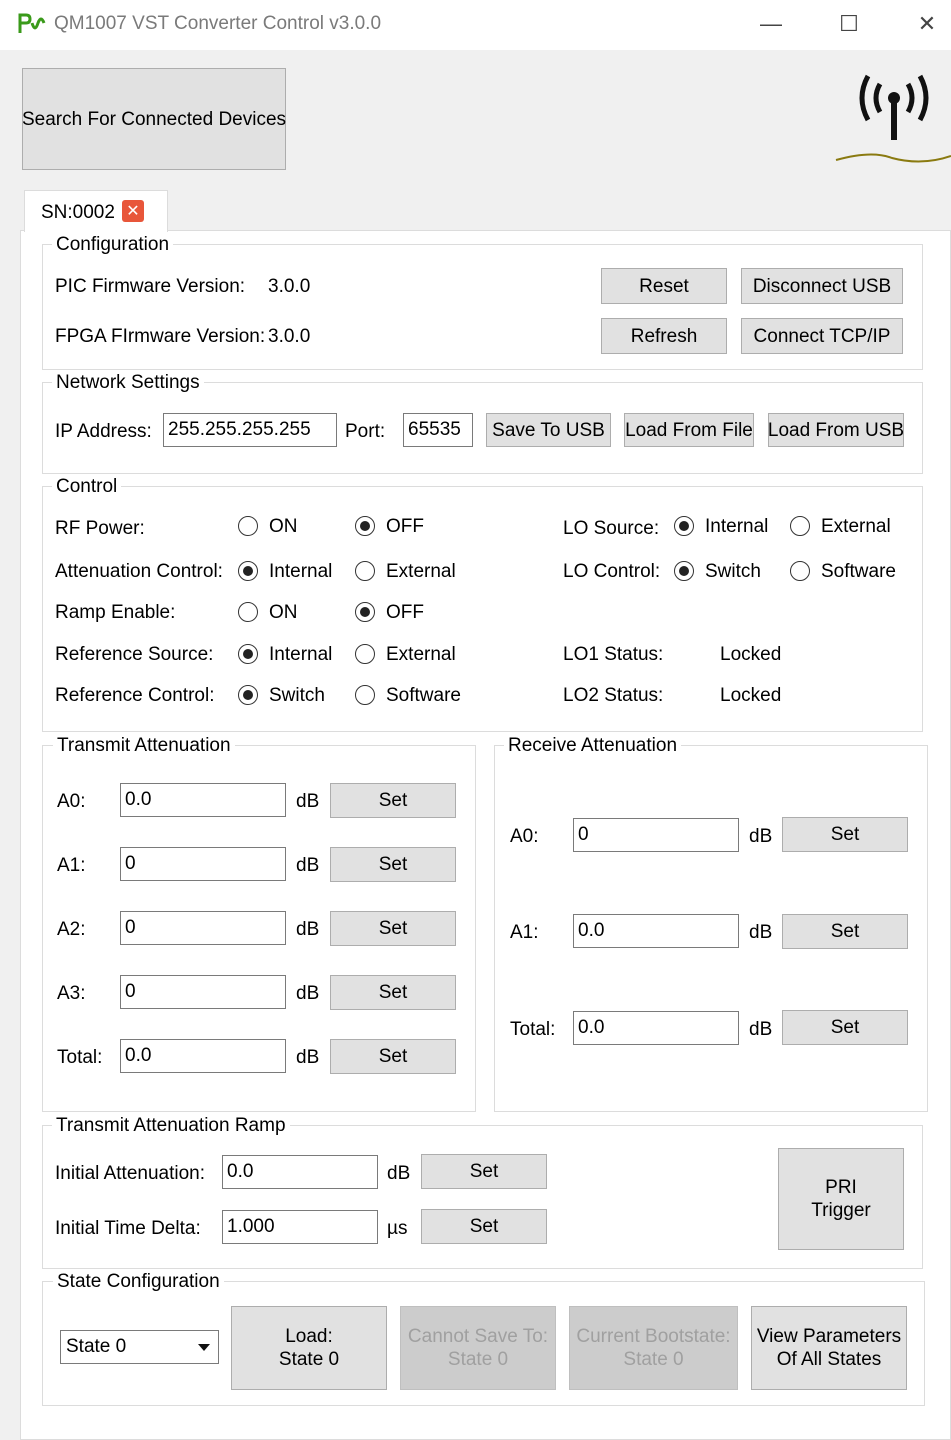  Describe the element at coordinates (309, 1348) in the screenshot. I see `load-state-button: Load: State 0` at that location.